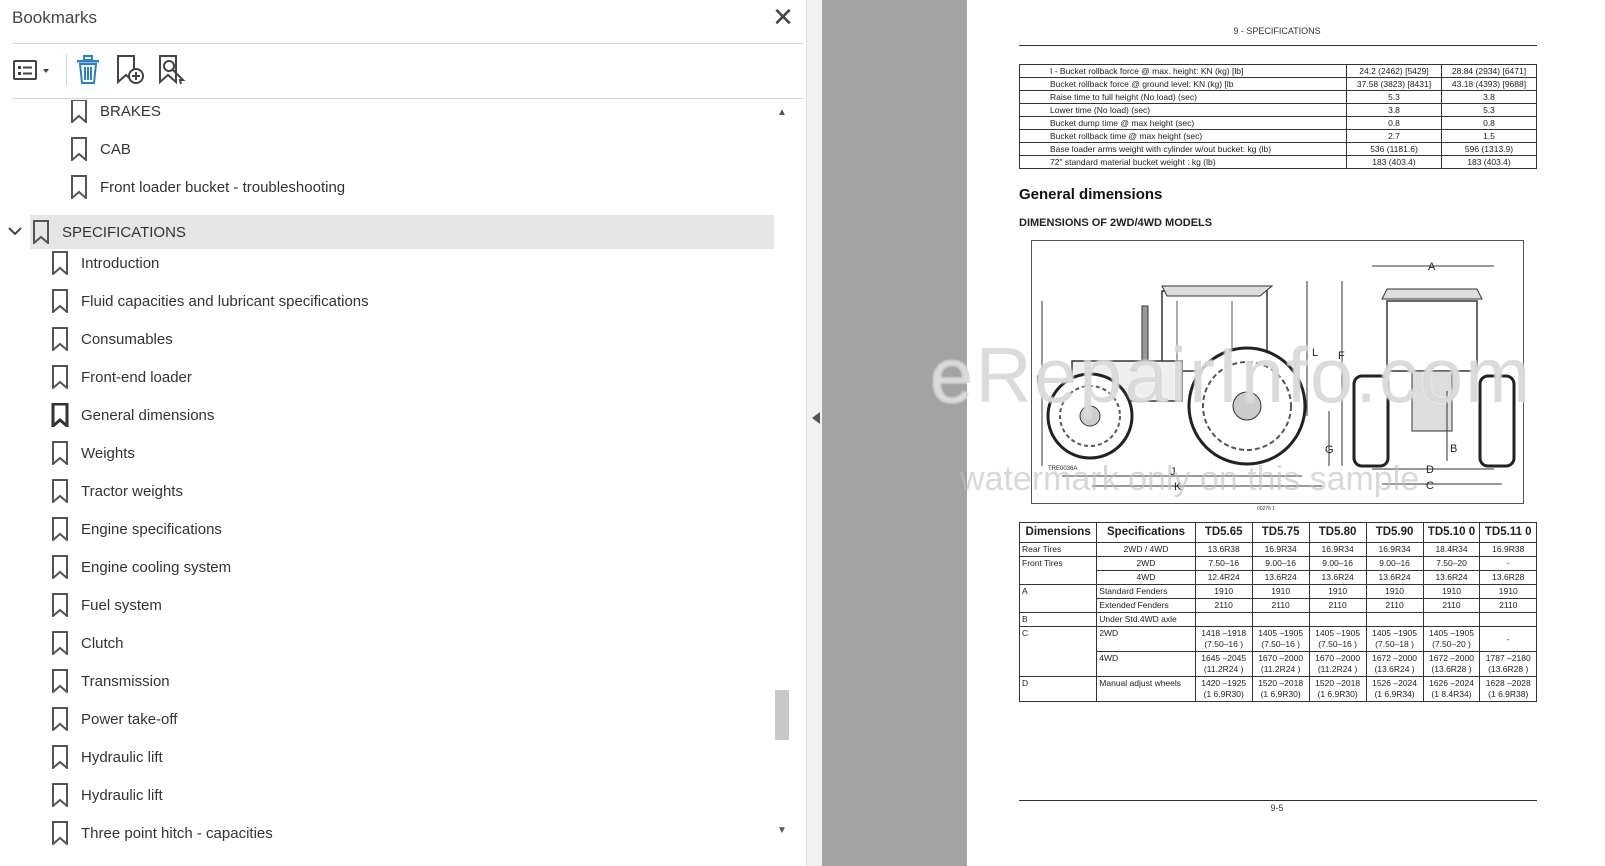 This screenshot has width=1605, height=866. I want to click on table-cell: 0.8, so click(1489, 123).